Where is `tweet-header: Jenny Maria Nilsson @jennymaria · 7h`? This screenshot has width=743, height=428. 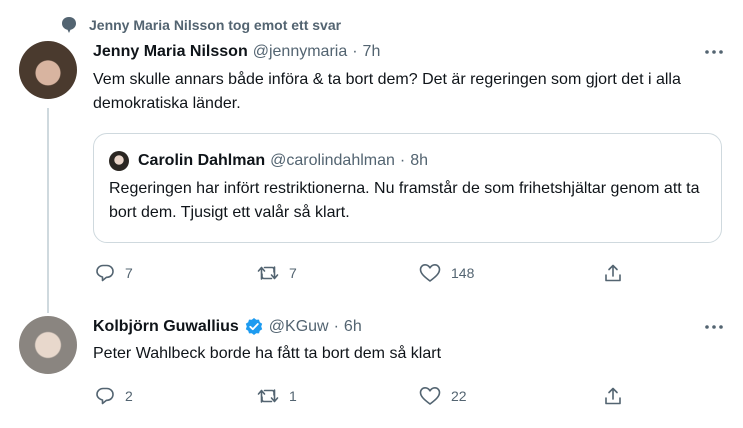 tweet-header: Jenny Maria Nilsson @jennymaria · 7h is located at coordinates (236, 52).